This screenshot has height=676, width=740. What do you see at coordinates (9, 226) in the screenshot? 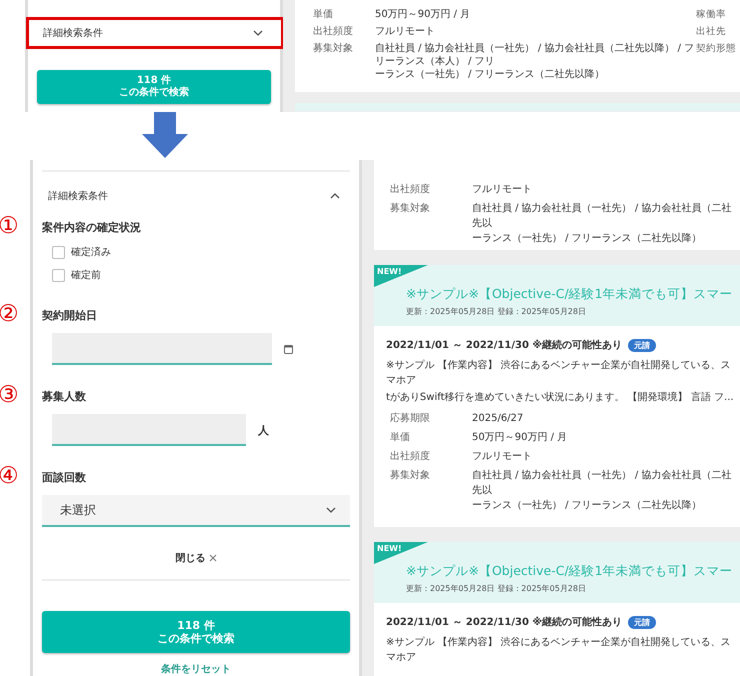
I see `annotation-number: ①` at bounding box center [9, 226].